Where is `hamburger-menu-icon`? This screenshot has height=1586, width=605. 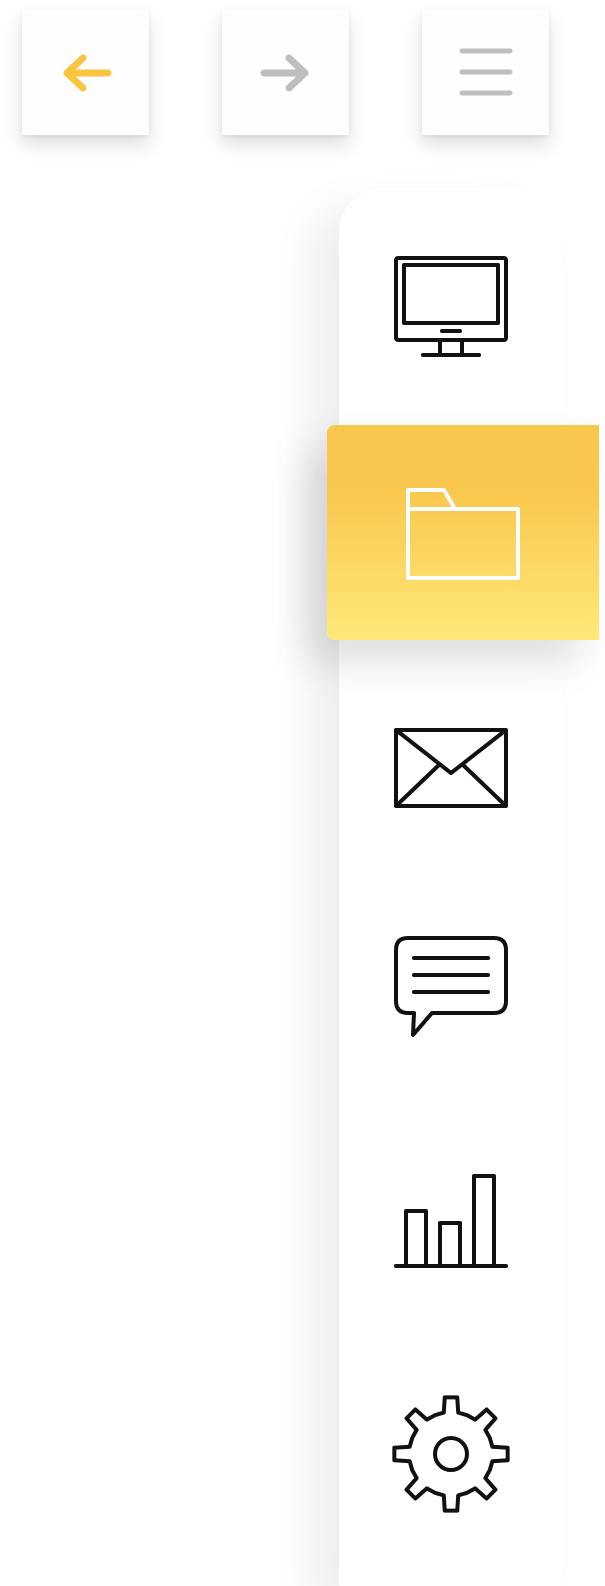 hamburger-menu-icon is located at coordinates (485, 71).